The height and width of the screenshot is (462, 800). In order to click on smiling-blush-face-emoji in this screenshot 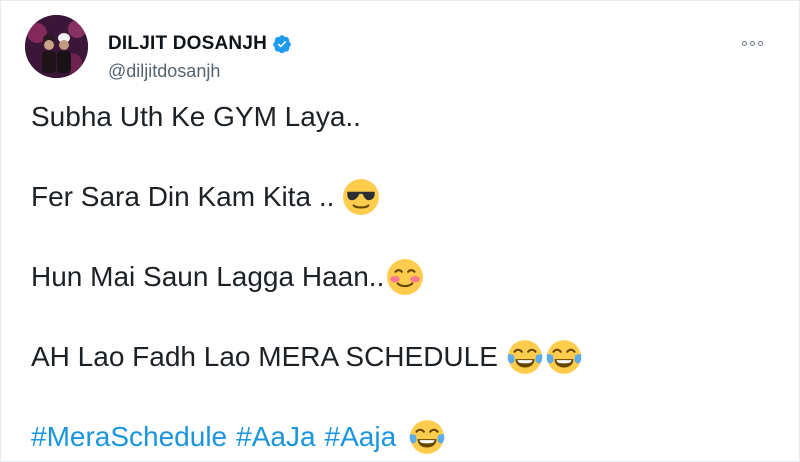, I will do `click(405, 277)`.